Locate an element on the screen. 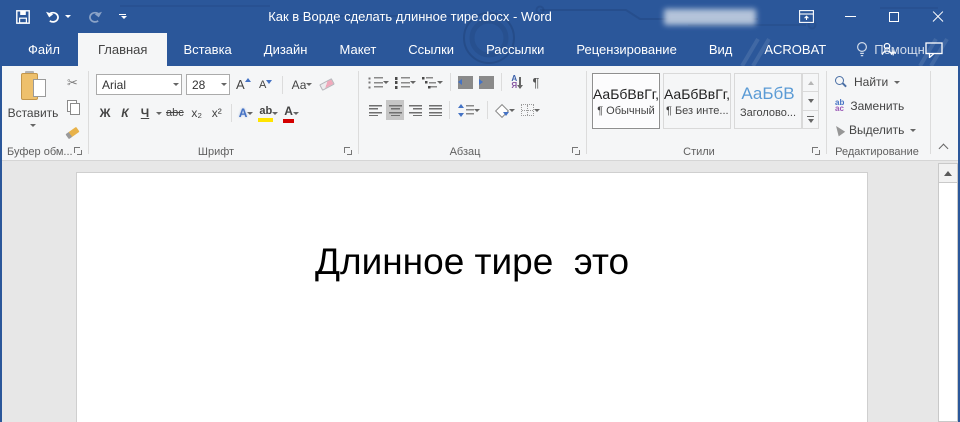 This screenshot has height=422, width=960. tab-review: Рецензирование is located at coordinates (626, 49).